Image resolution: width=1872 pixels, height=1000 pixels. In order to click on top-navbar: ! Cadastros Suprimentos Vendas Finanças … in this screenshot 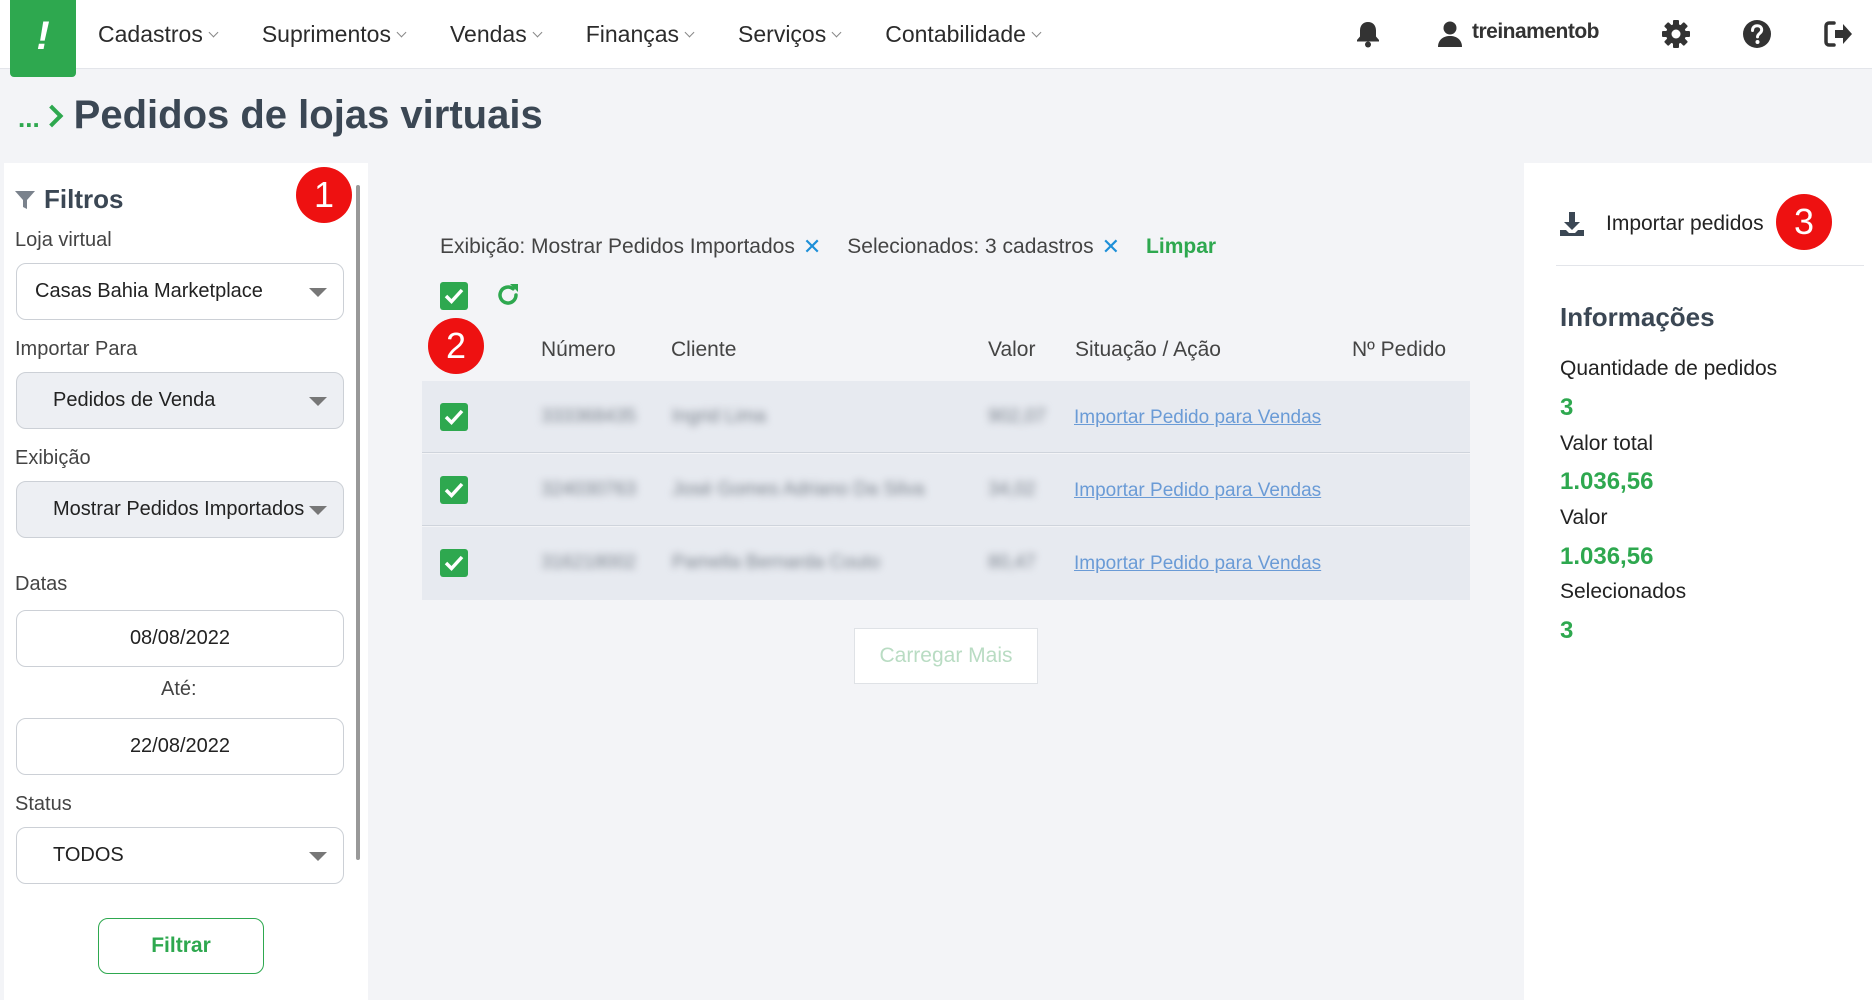, I will do `click(936, 38)`.